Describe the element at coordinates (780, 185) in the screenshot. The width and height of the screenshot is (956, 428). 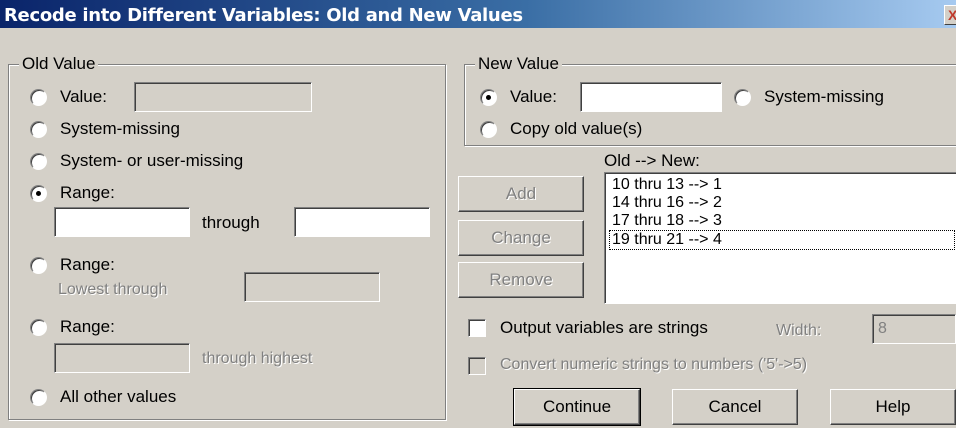
I see `list-item: 10 thru 13 --> 1` at that location.